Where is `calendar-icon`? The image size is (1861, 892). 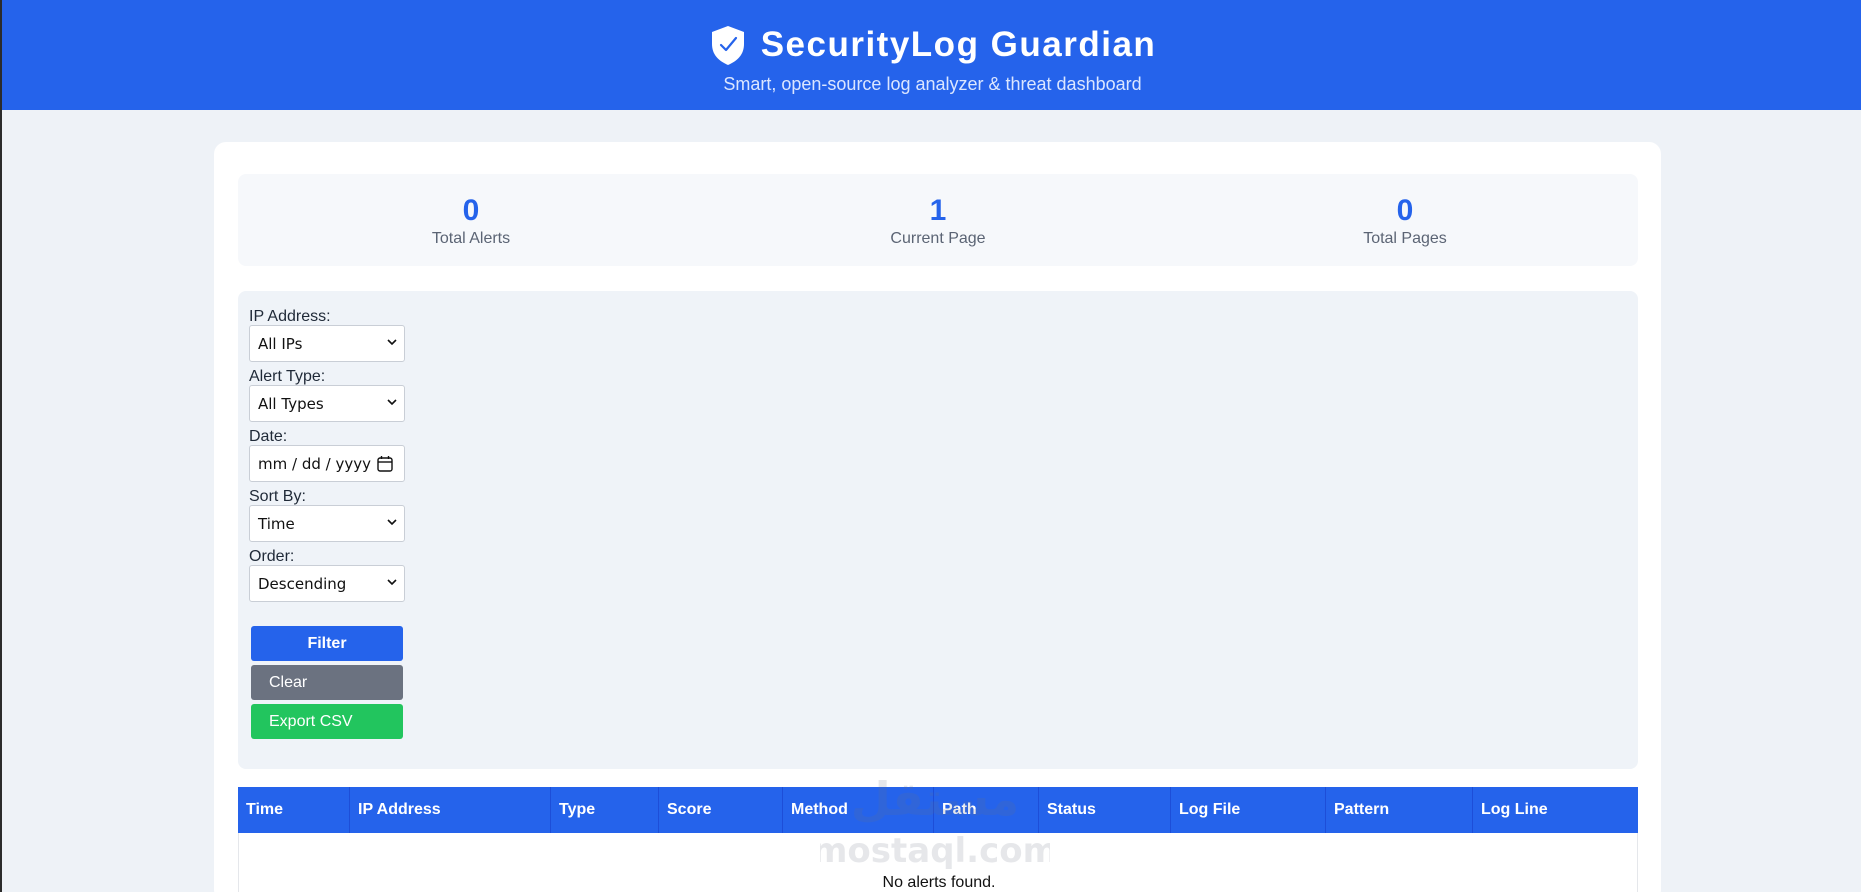
calendar-icon is located at coordinates (385, 463).